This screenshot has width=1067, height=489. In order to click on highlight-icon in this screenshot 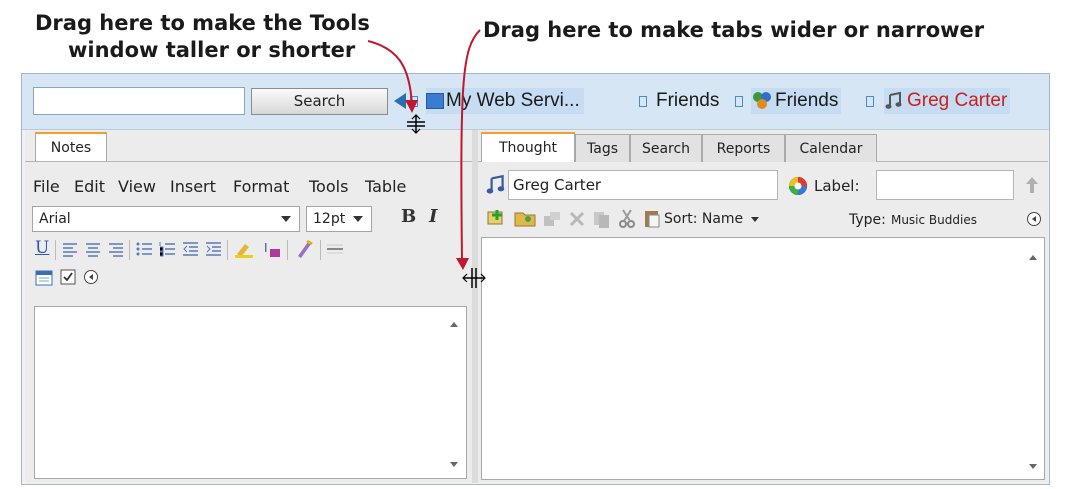, I will do `click(244, 249)`.